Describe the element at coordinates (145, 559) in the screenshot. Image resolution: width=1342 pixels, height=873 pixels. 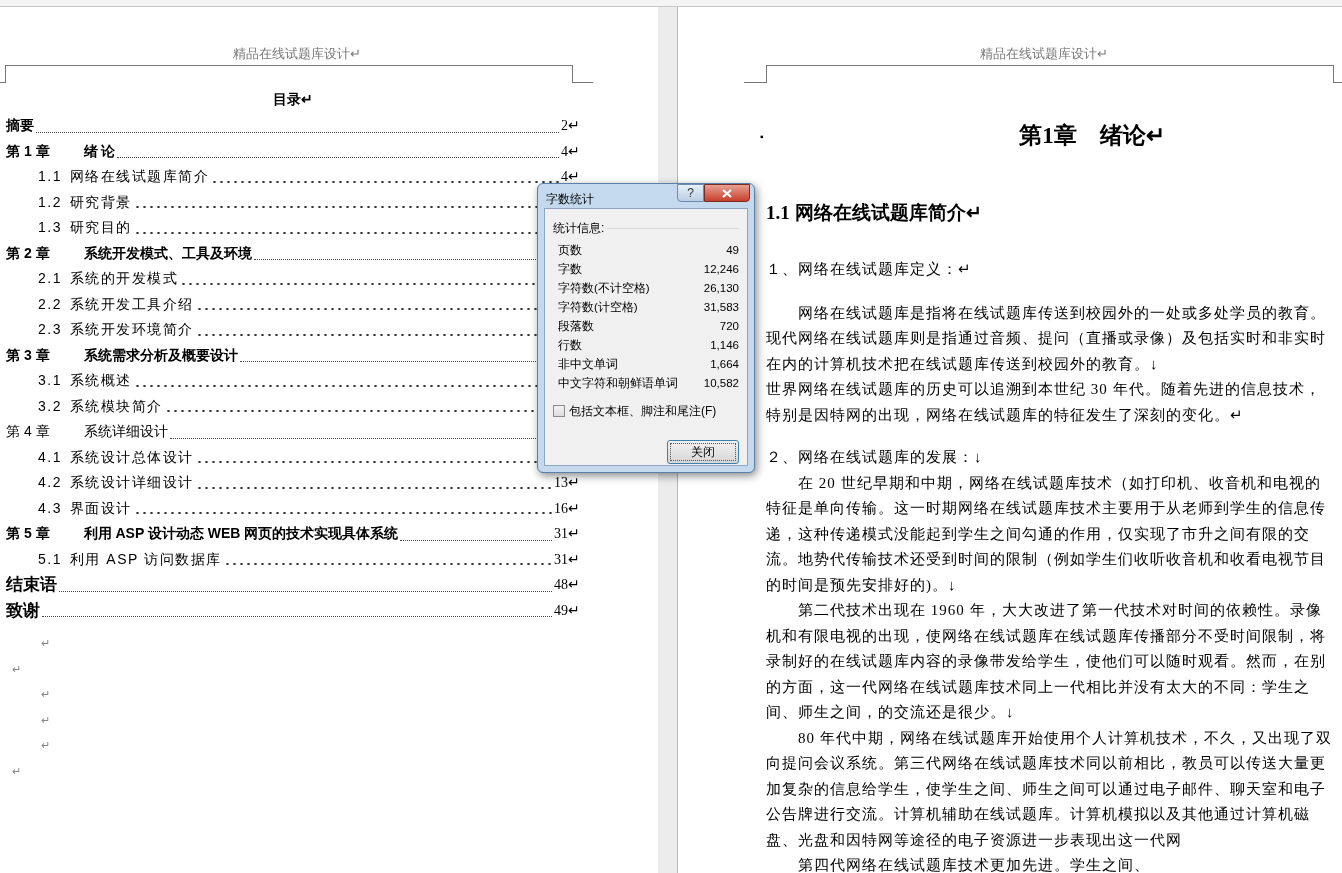
I see `toc-entry: 利用 ASP 访问数据库` at that location.